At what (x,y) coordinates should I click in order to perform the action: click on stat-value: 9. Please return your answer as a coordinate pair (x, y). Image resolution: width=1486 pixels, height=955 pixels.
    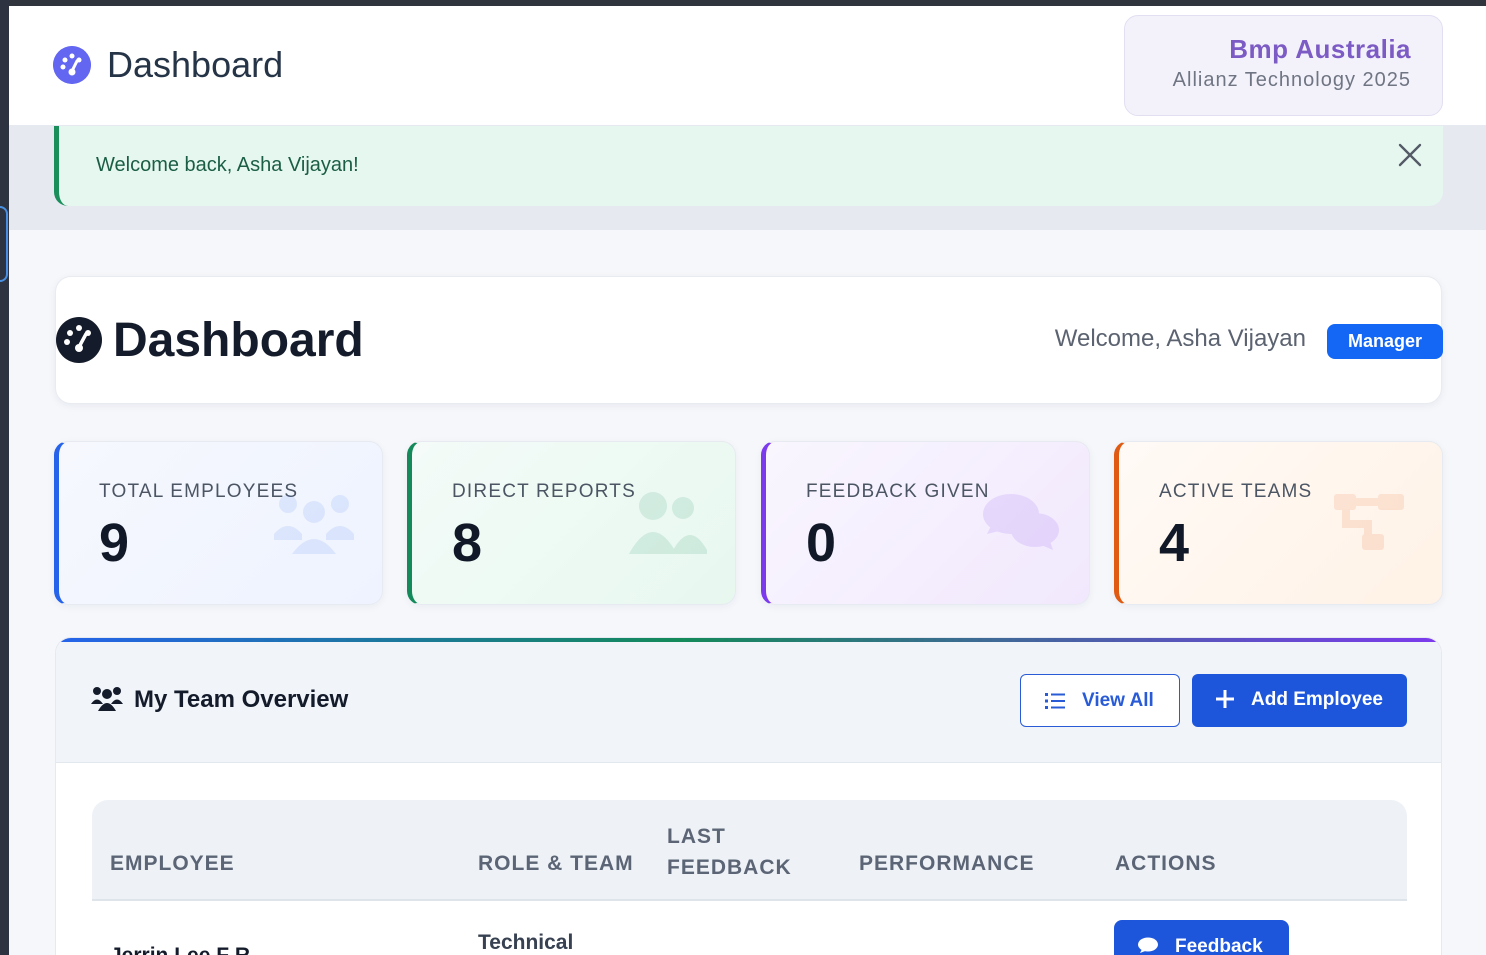
    Looking at the image, I should click on (114, 543).